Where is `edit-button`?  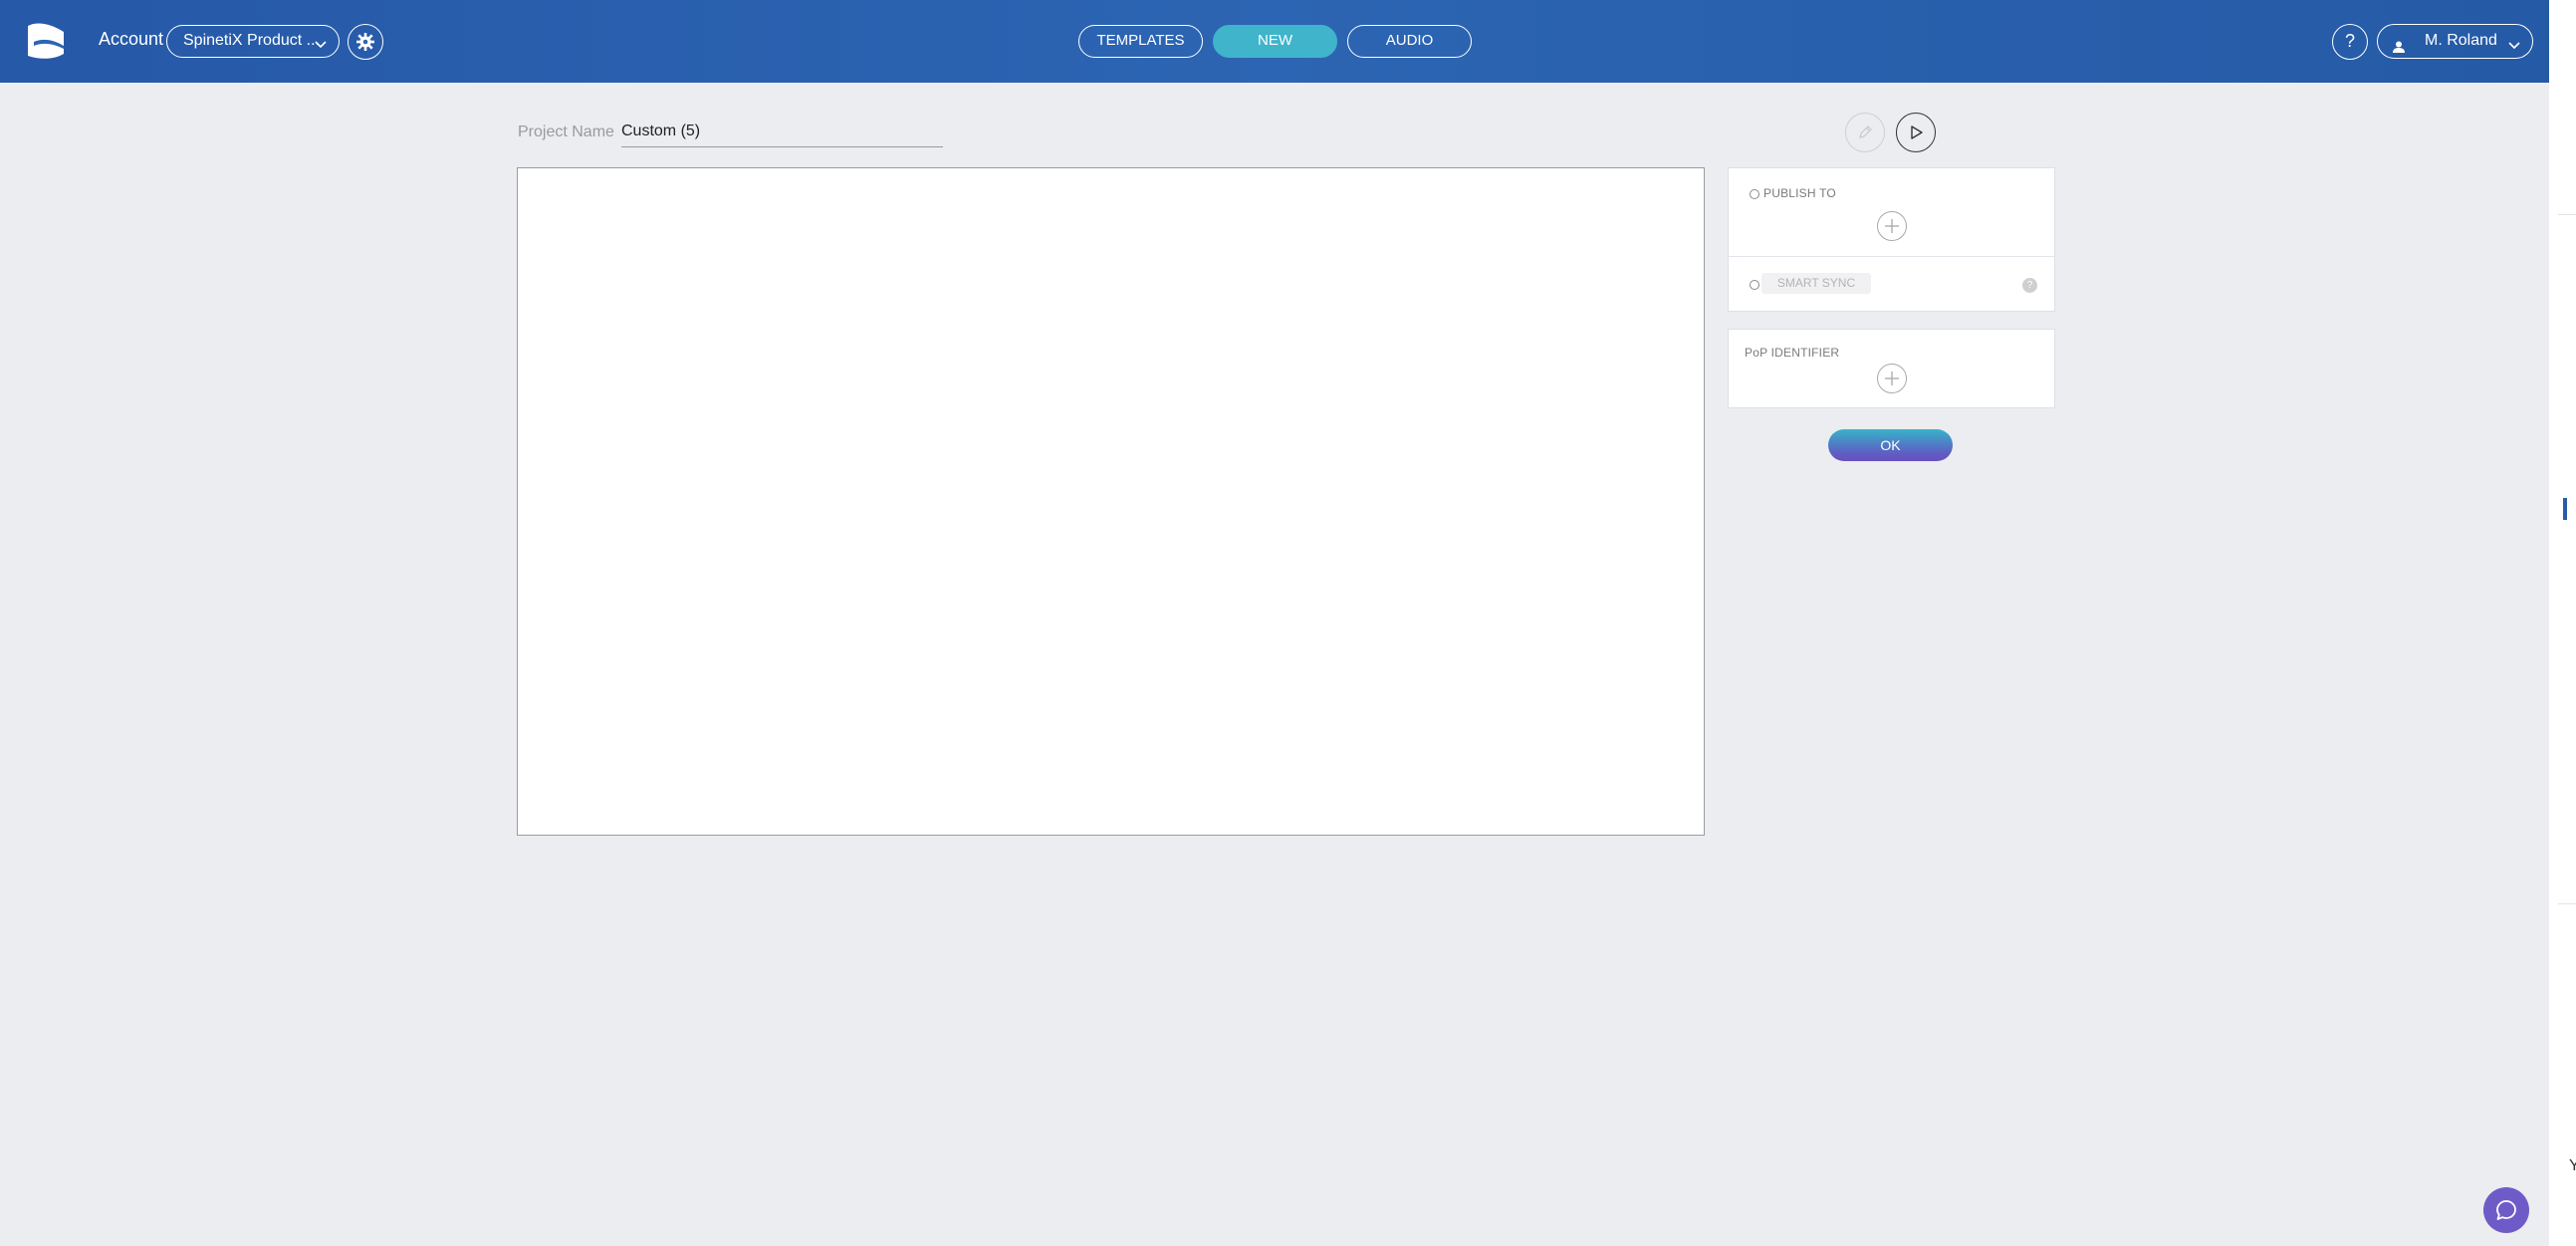
edit-button is located at coordinates (1865, 132).